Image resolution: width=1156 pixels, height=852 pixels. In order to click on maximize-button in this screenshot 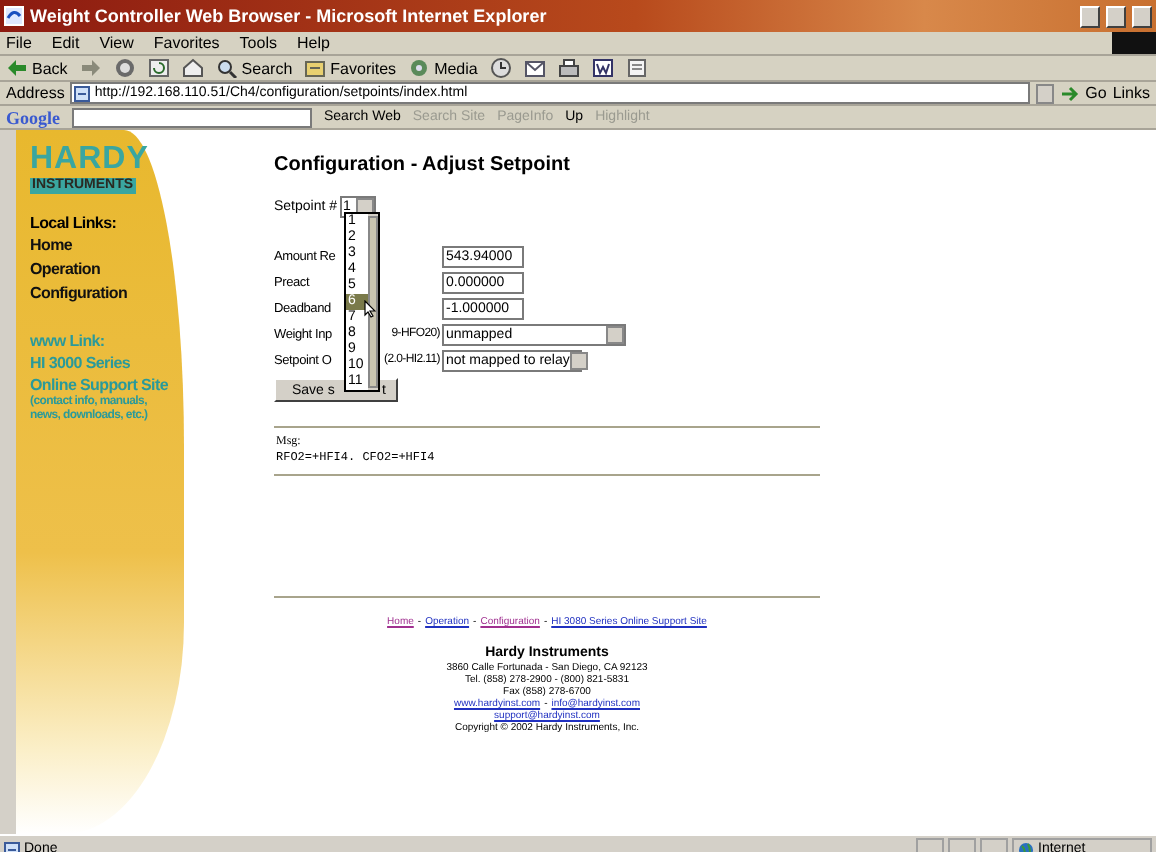, I will do `click(1116, 16)`.